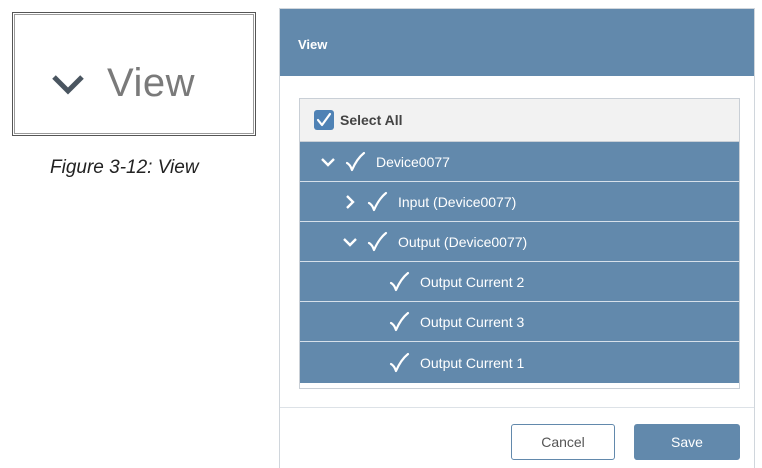 This screenshot has width=762, height=468. Describe the element at coordinates (519, 120) in the screenshot. I see `select-all-row: Select All` at that location.